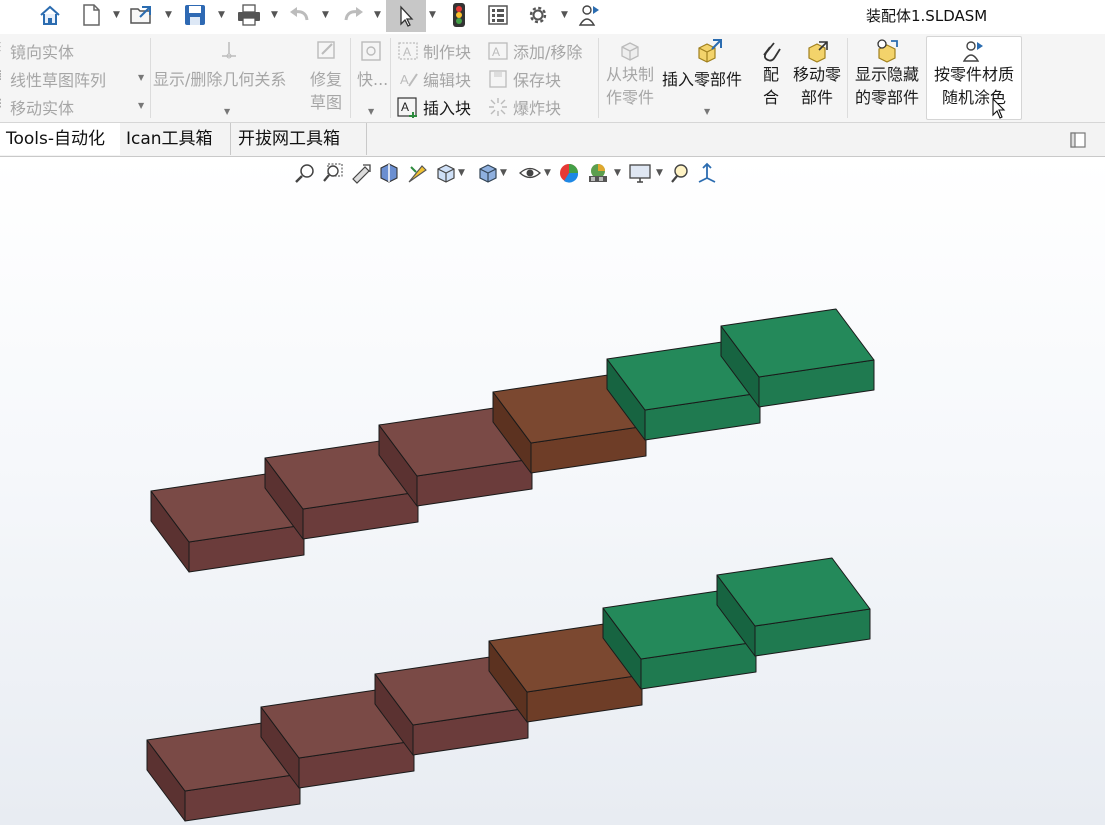 This screenshot has height=825, width=1105. Describe the element at coordinates (498, 79) in the screenshot. I see `save-block-icon` at that location.